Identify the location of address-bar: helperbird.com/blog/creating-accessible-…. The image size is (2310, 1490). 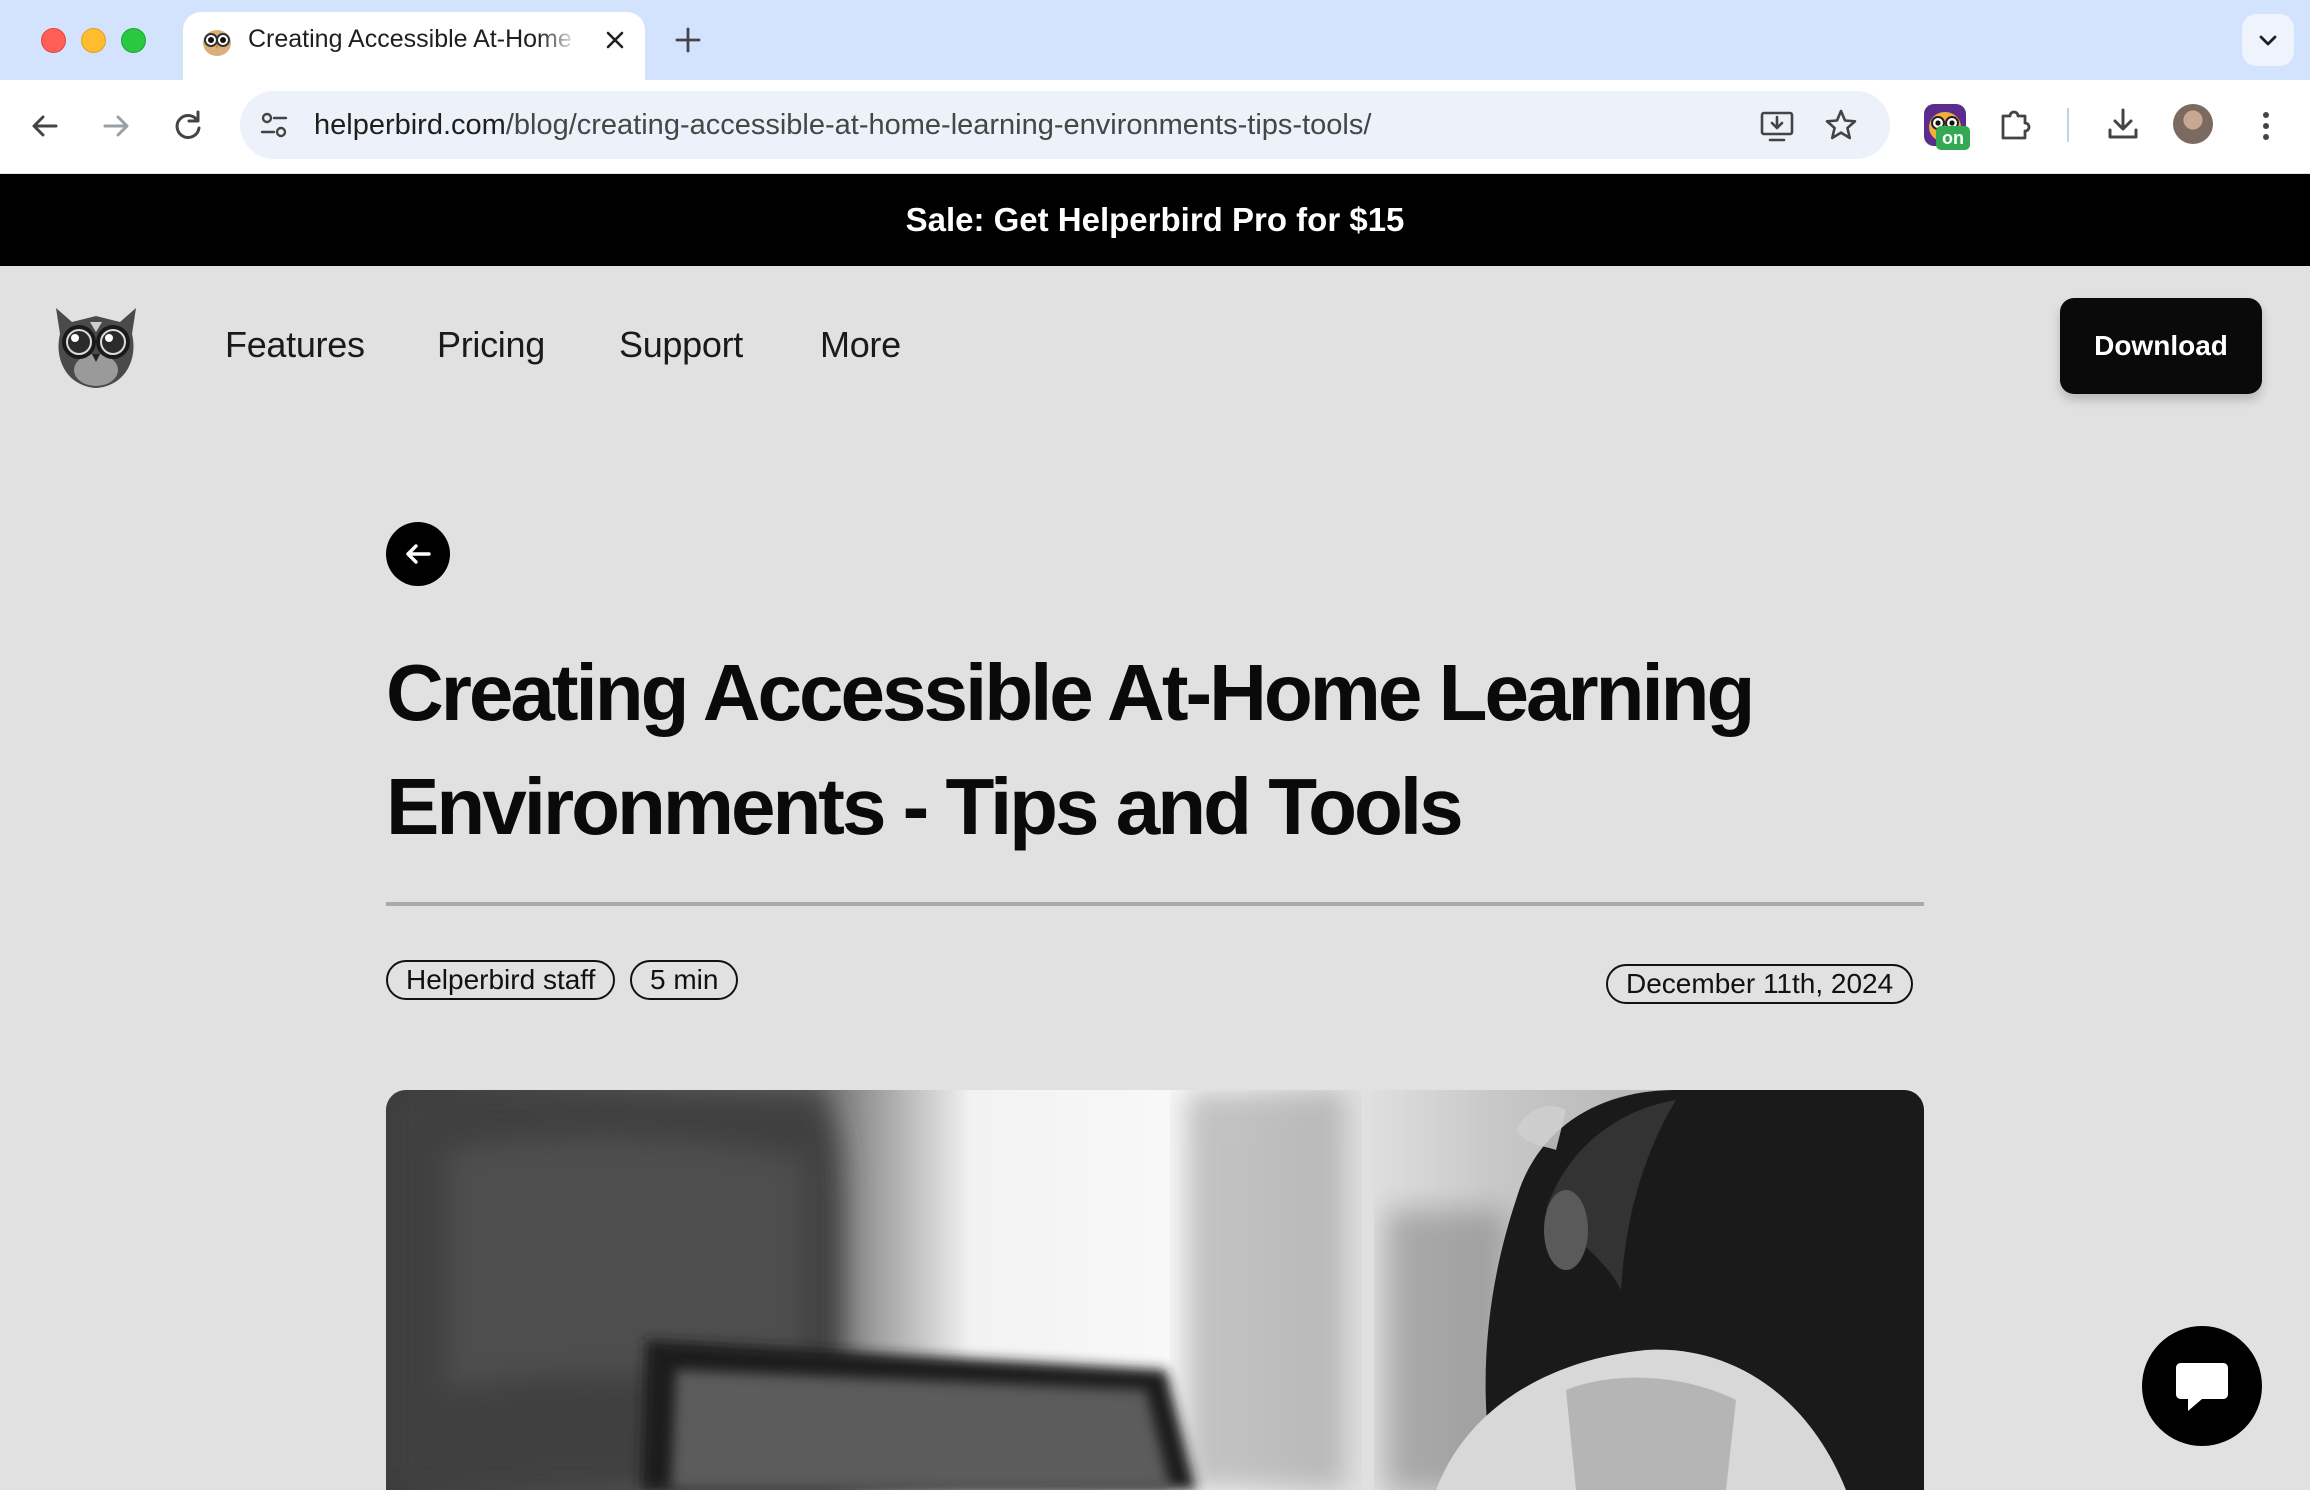
(1065, 125).